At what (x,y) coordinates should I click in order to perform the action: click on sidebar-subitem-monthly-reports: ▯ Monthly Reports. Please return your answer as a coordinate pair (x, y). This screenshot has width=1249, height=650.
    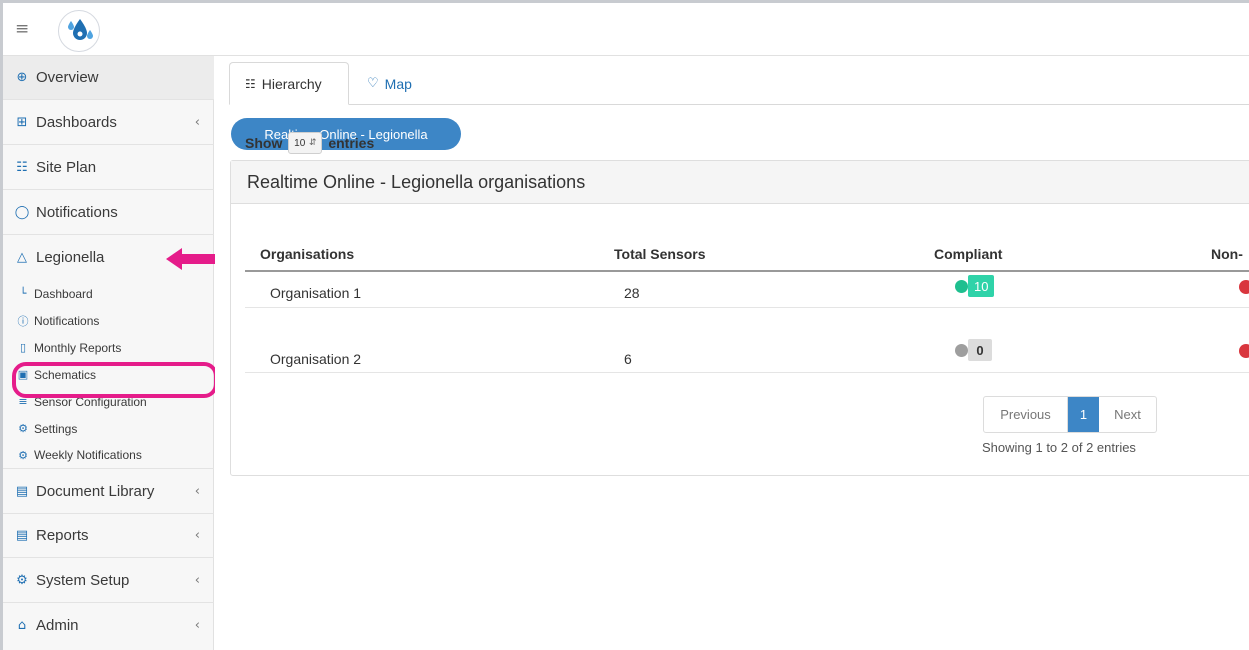
    Looking at the image, I should click on (108, 347).